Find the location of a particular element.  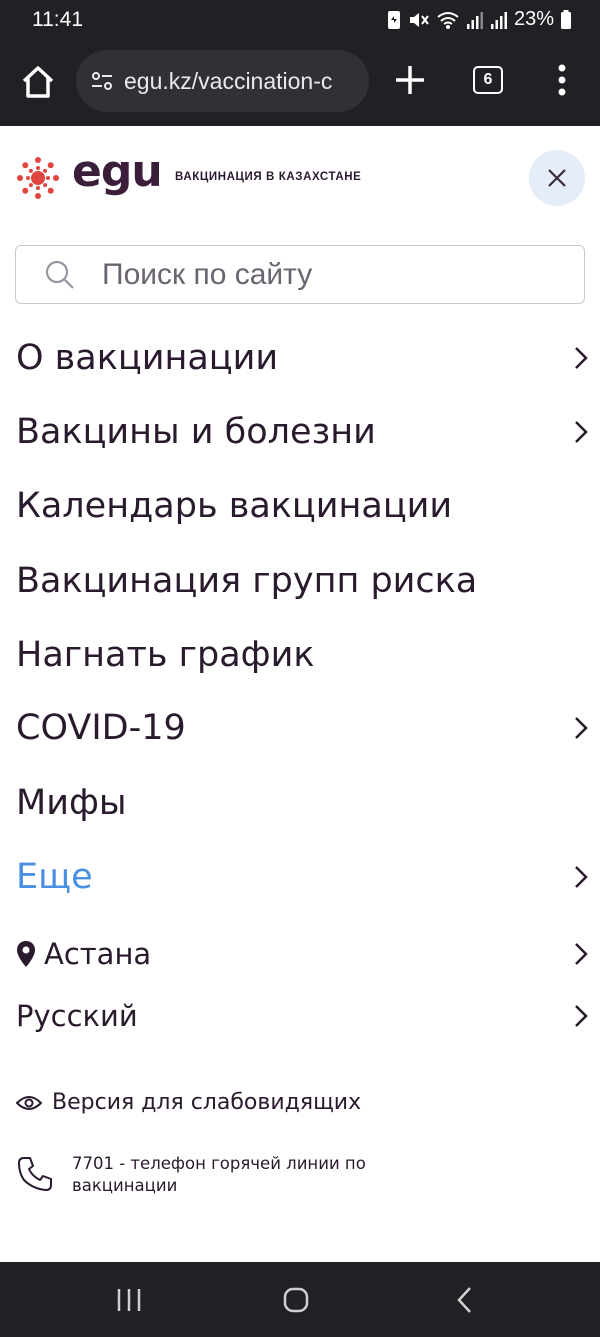

phone-icon is located at coordinates (35, 1174).